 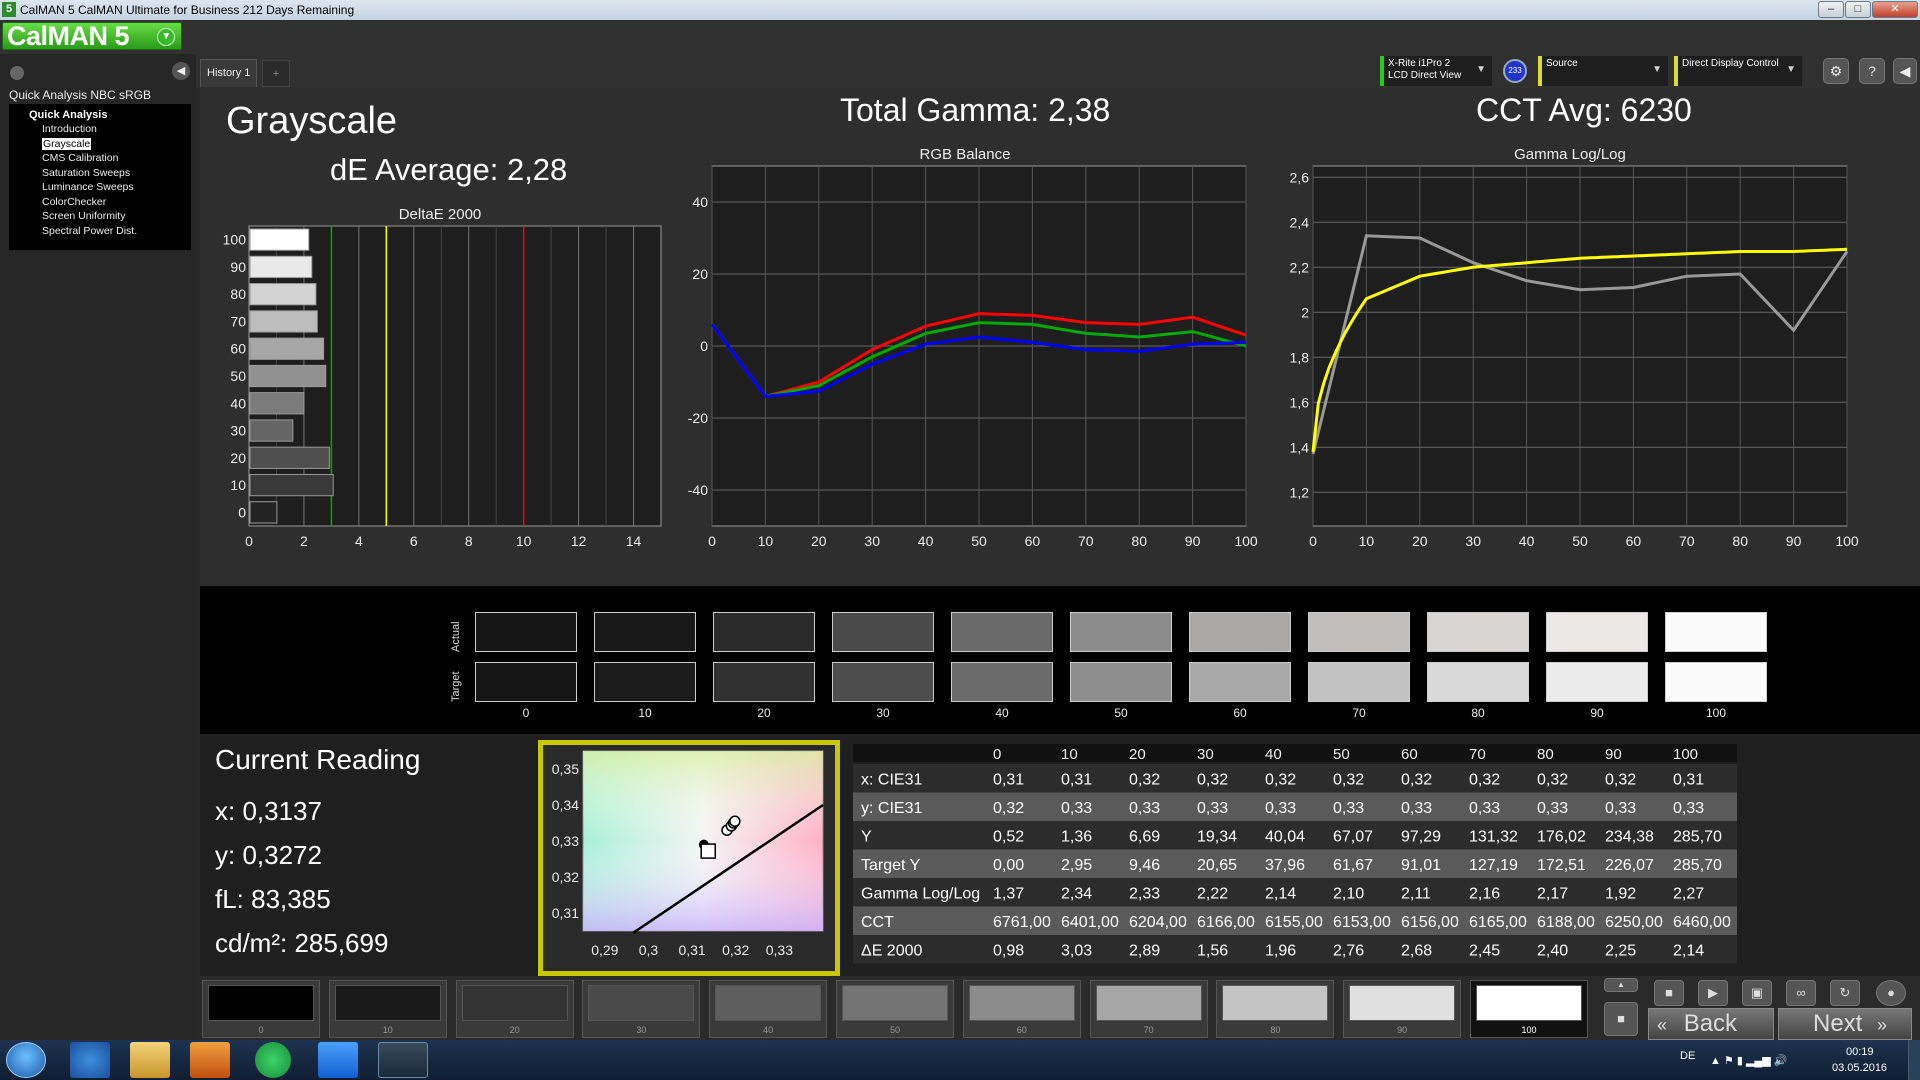 What do you see at coordinates (1738, 71) in the screenshot?
I see `display-selector: Direct Display Control ▼` at bounding box center [1738, 71].